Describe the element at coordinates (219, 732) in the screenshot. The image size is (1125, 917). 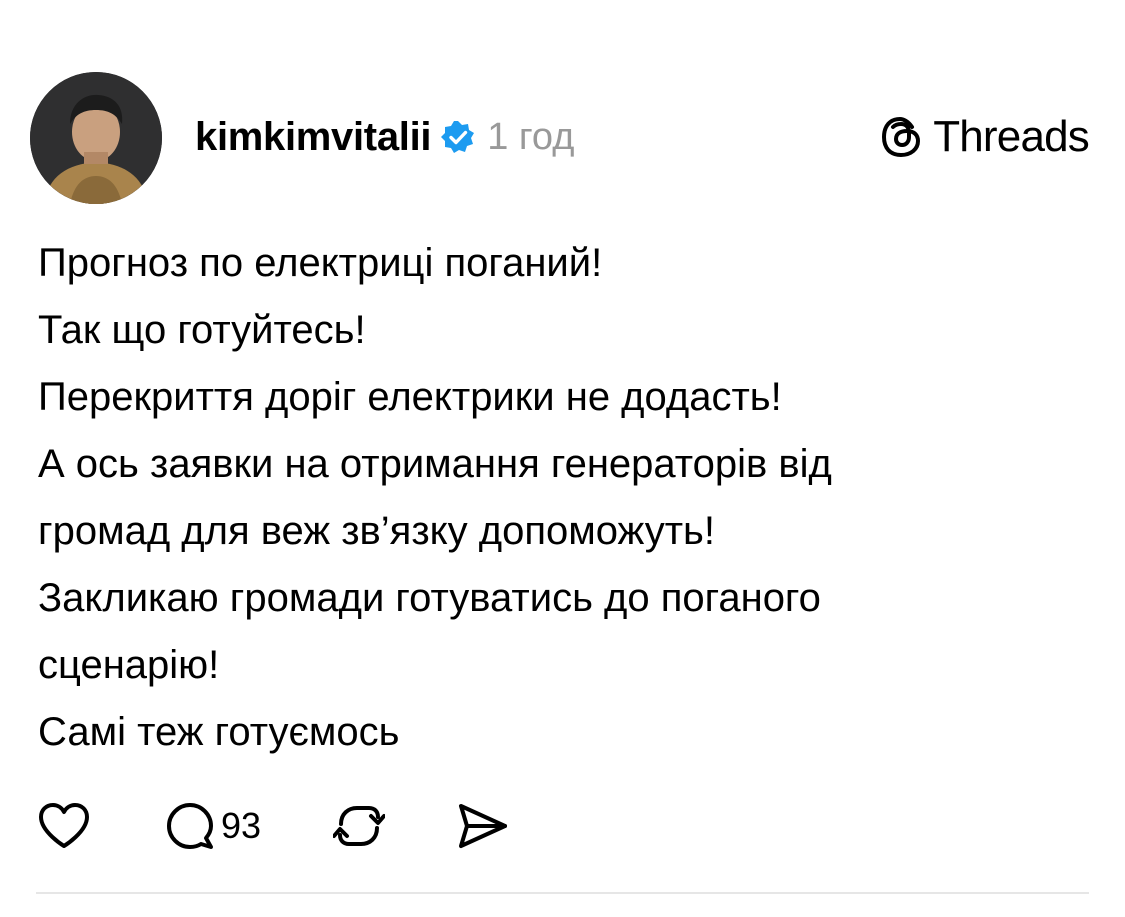
I see `post-text-line: Самі теж готуємось` at that location.